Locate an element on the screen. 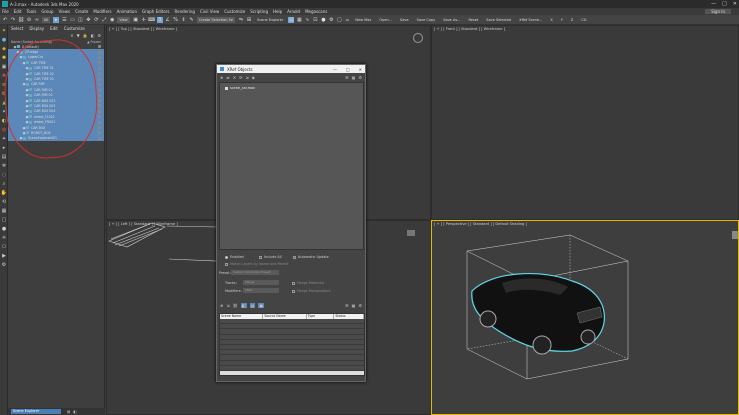  tab-customize: Customize is located at coordinates (74, 28).